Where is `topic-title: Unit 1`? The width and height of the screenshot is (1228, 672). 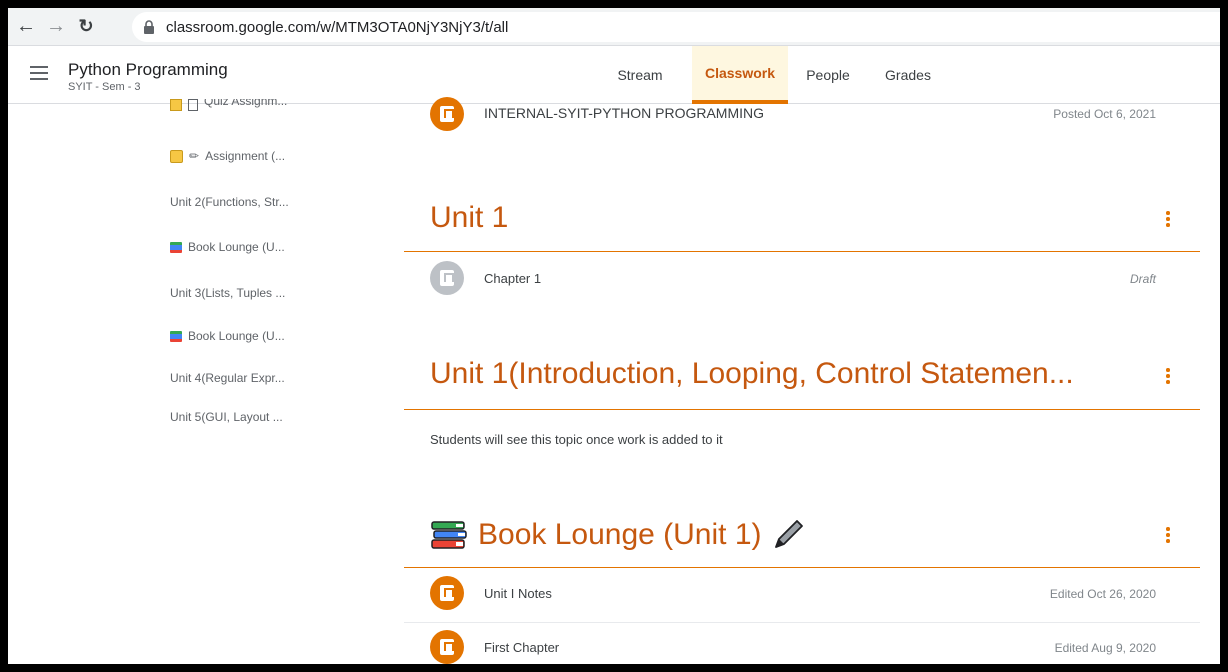
topic-title: Unit 1 is located at coordinates (469, 218).